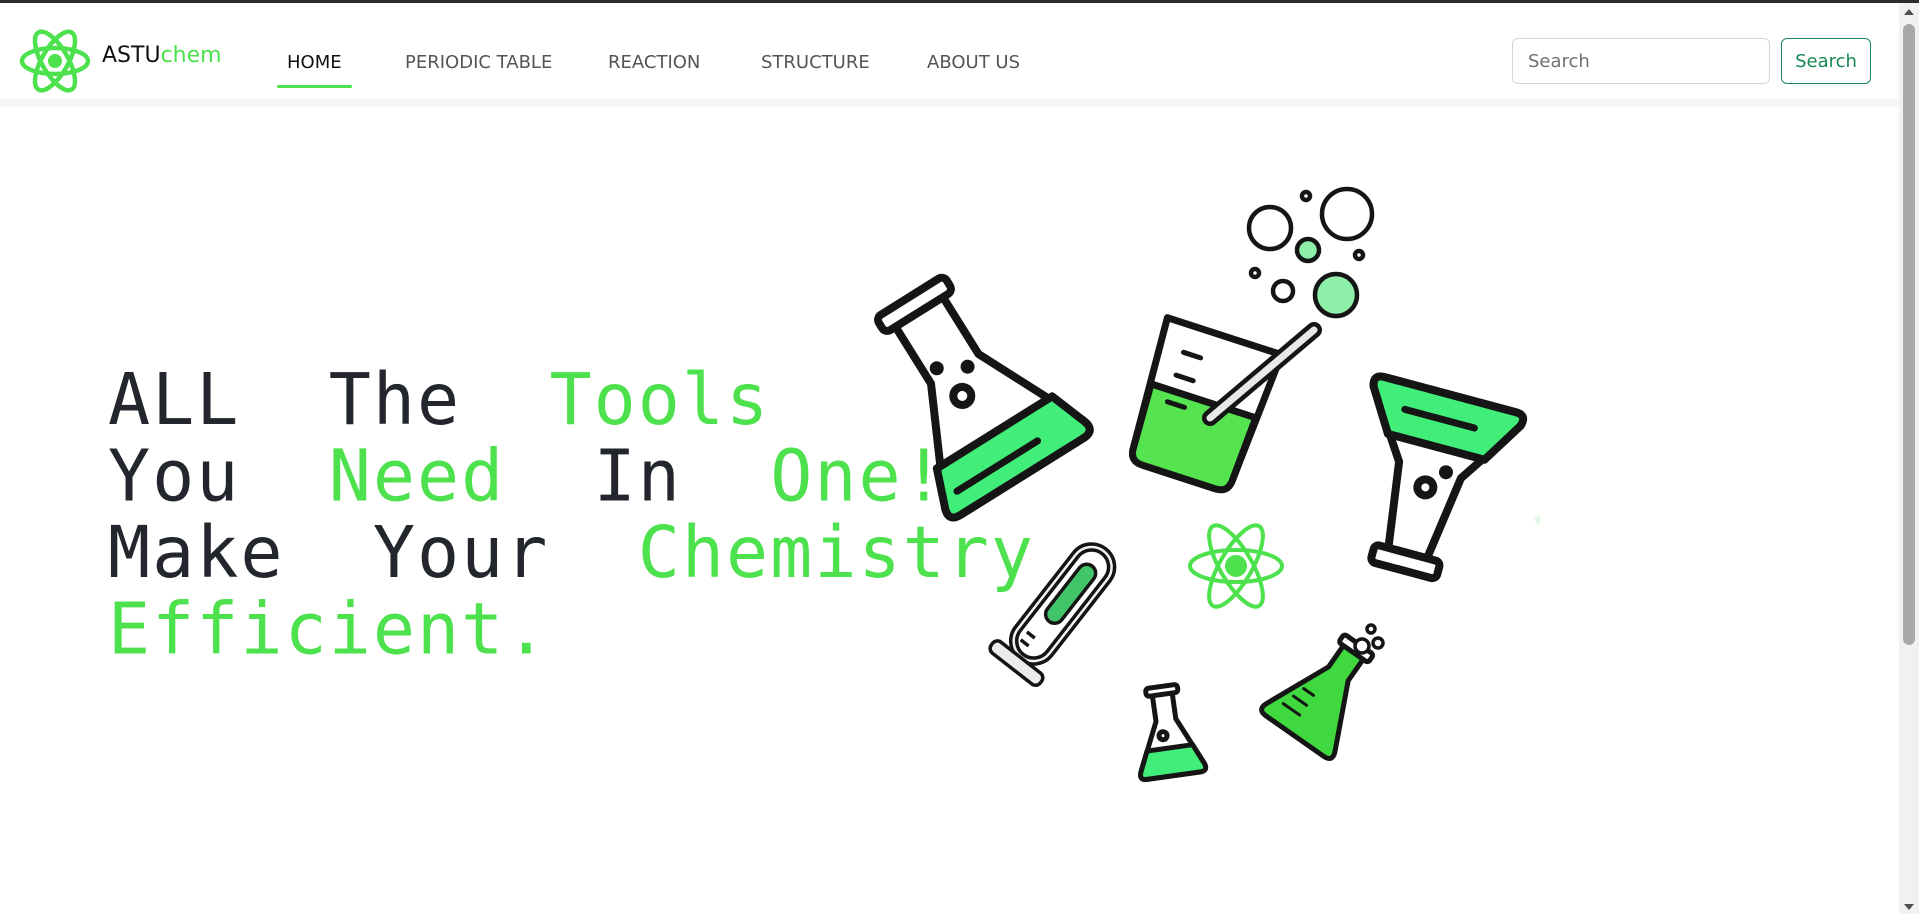 The width and height of the screenshot is (1919, 914). What do you see at coordinates (417, 476) in the screenshot?
I see `hero-word-accent: Need` at bounding box center [417, 476].